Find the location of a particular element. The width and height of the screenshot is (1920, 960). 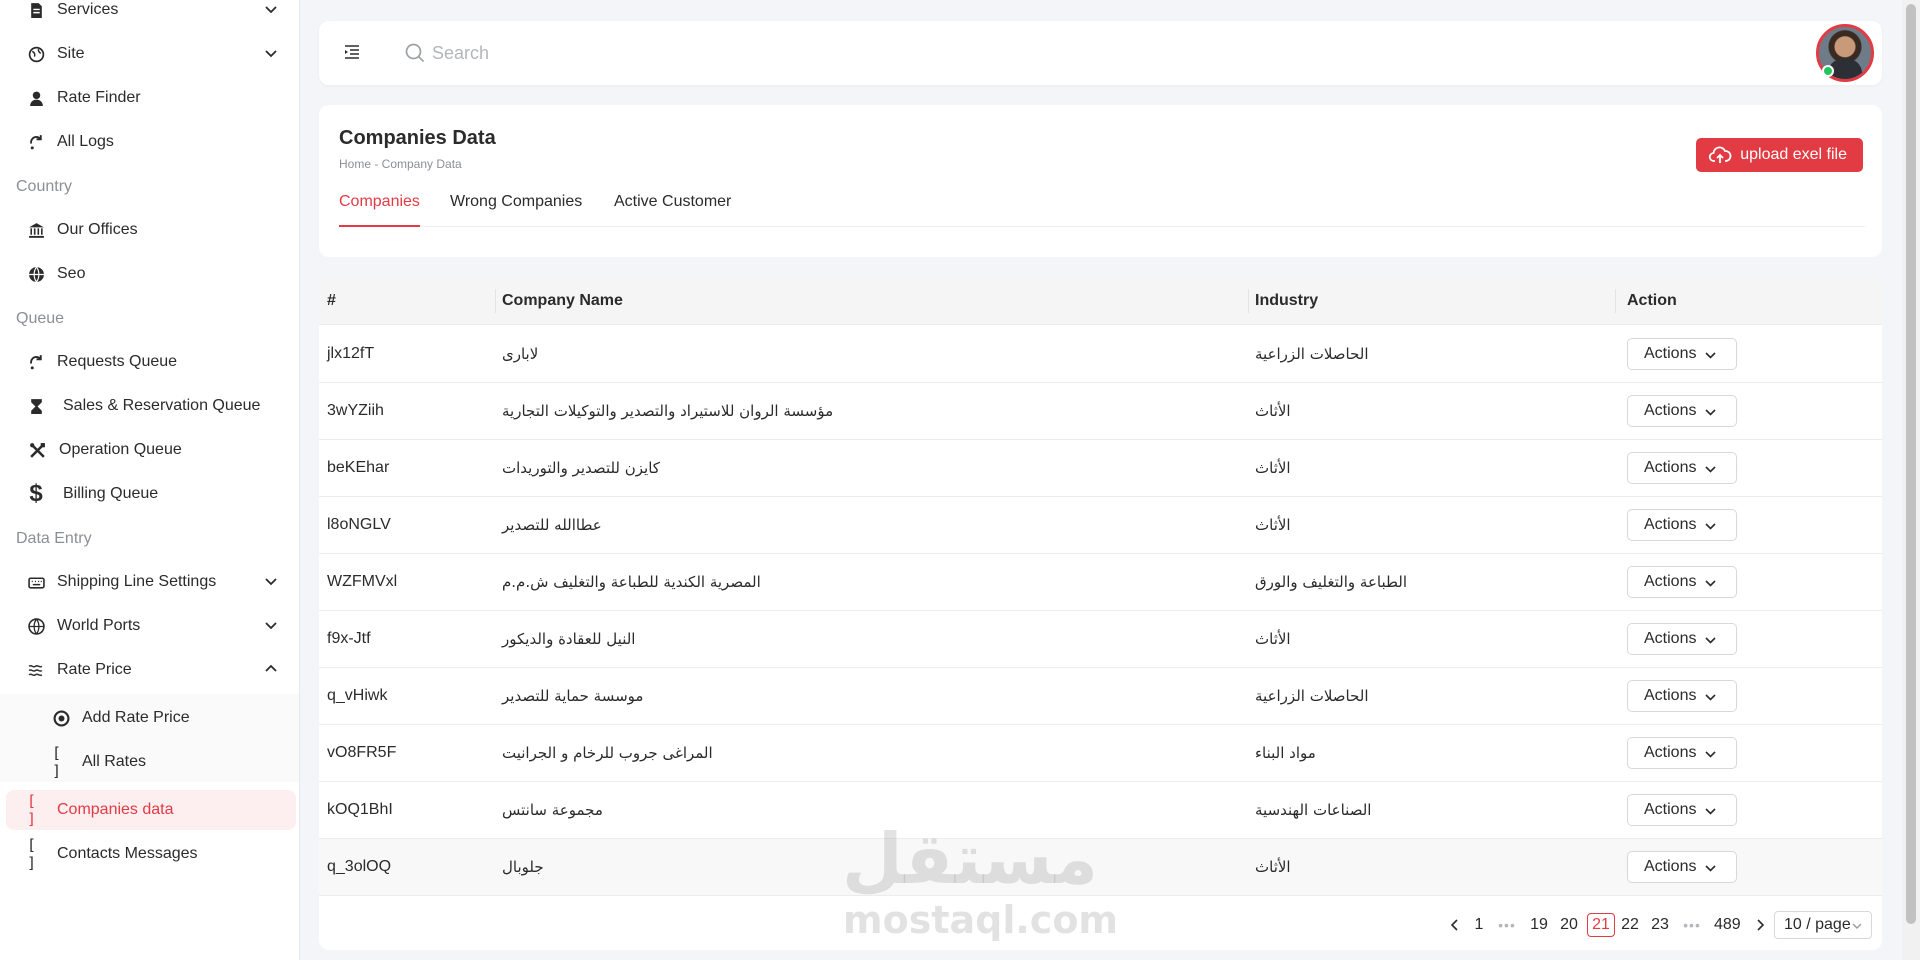

page-21-current: 21 is located at coordinates (1601, 925).